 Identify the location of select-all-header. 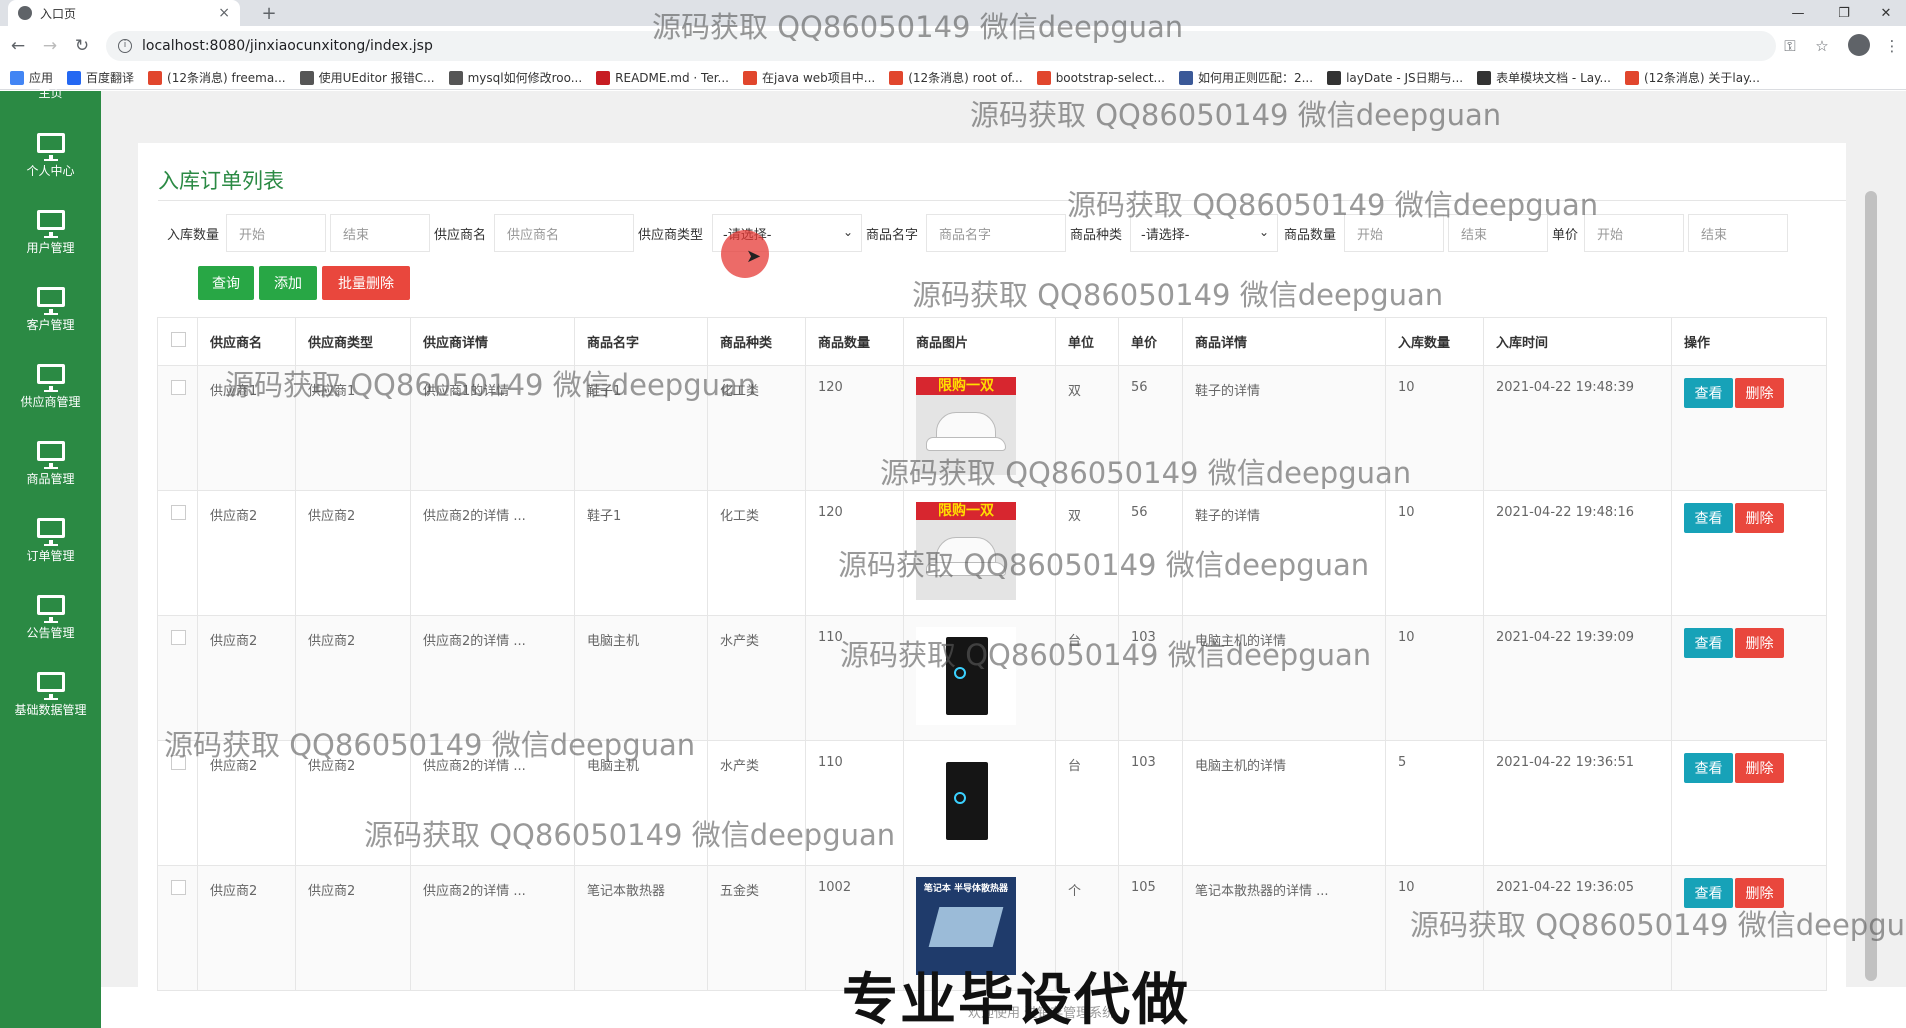
(177, 341).